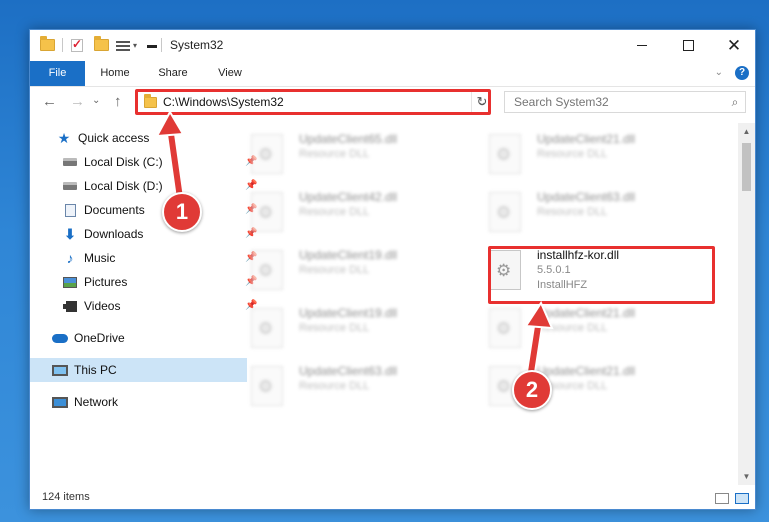 The height and width of the screenshot is (522, 769). Describe the element at coordinates (182, 212) in the screenshot. I see `step-badge-1: 1` at that location.